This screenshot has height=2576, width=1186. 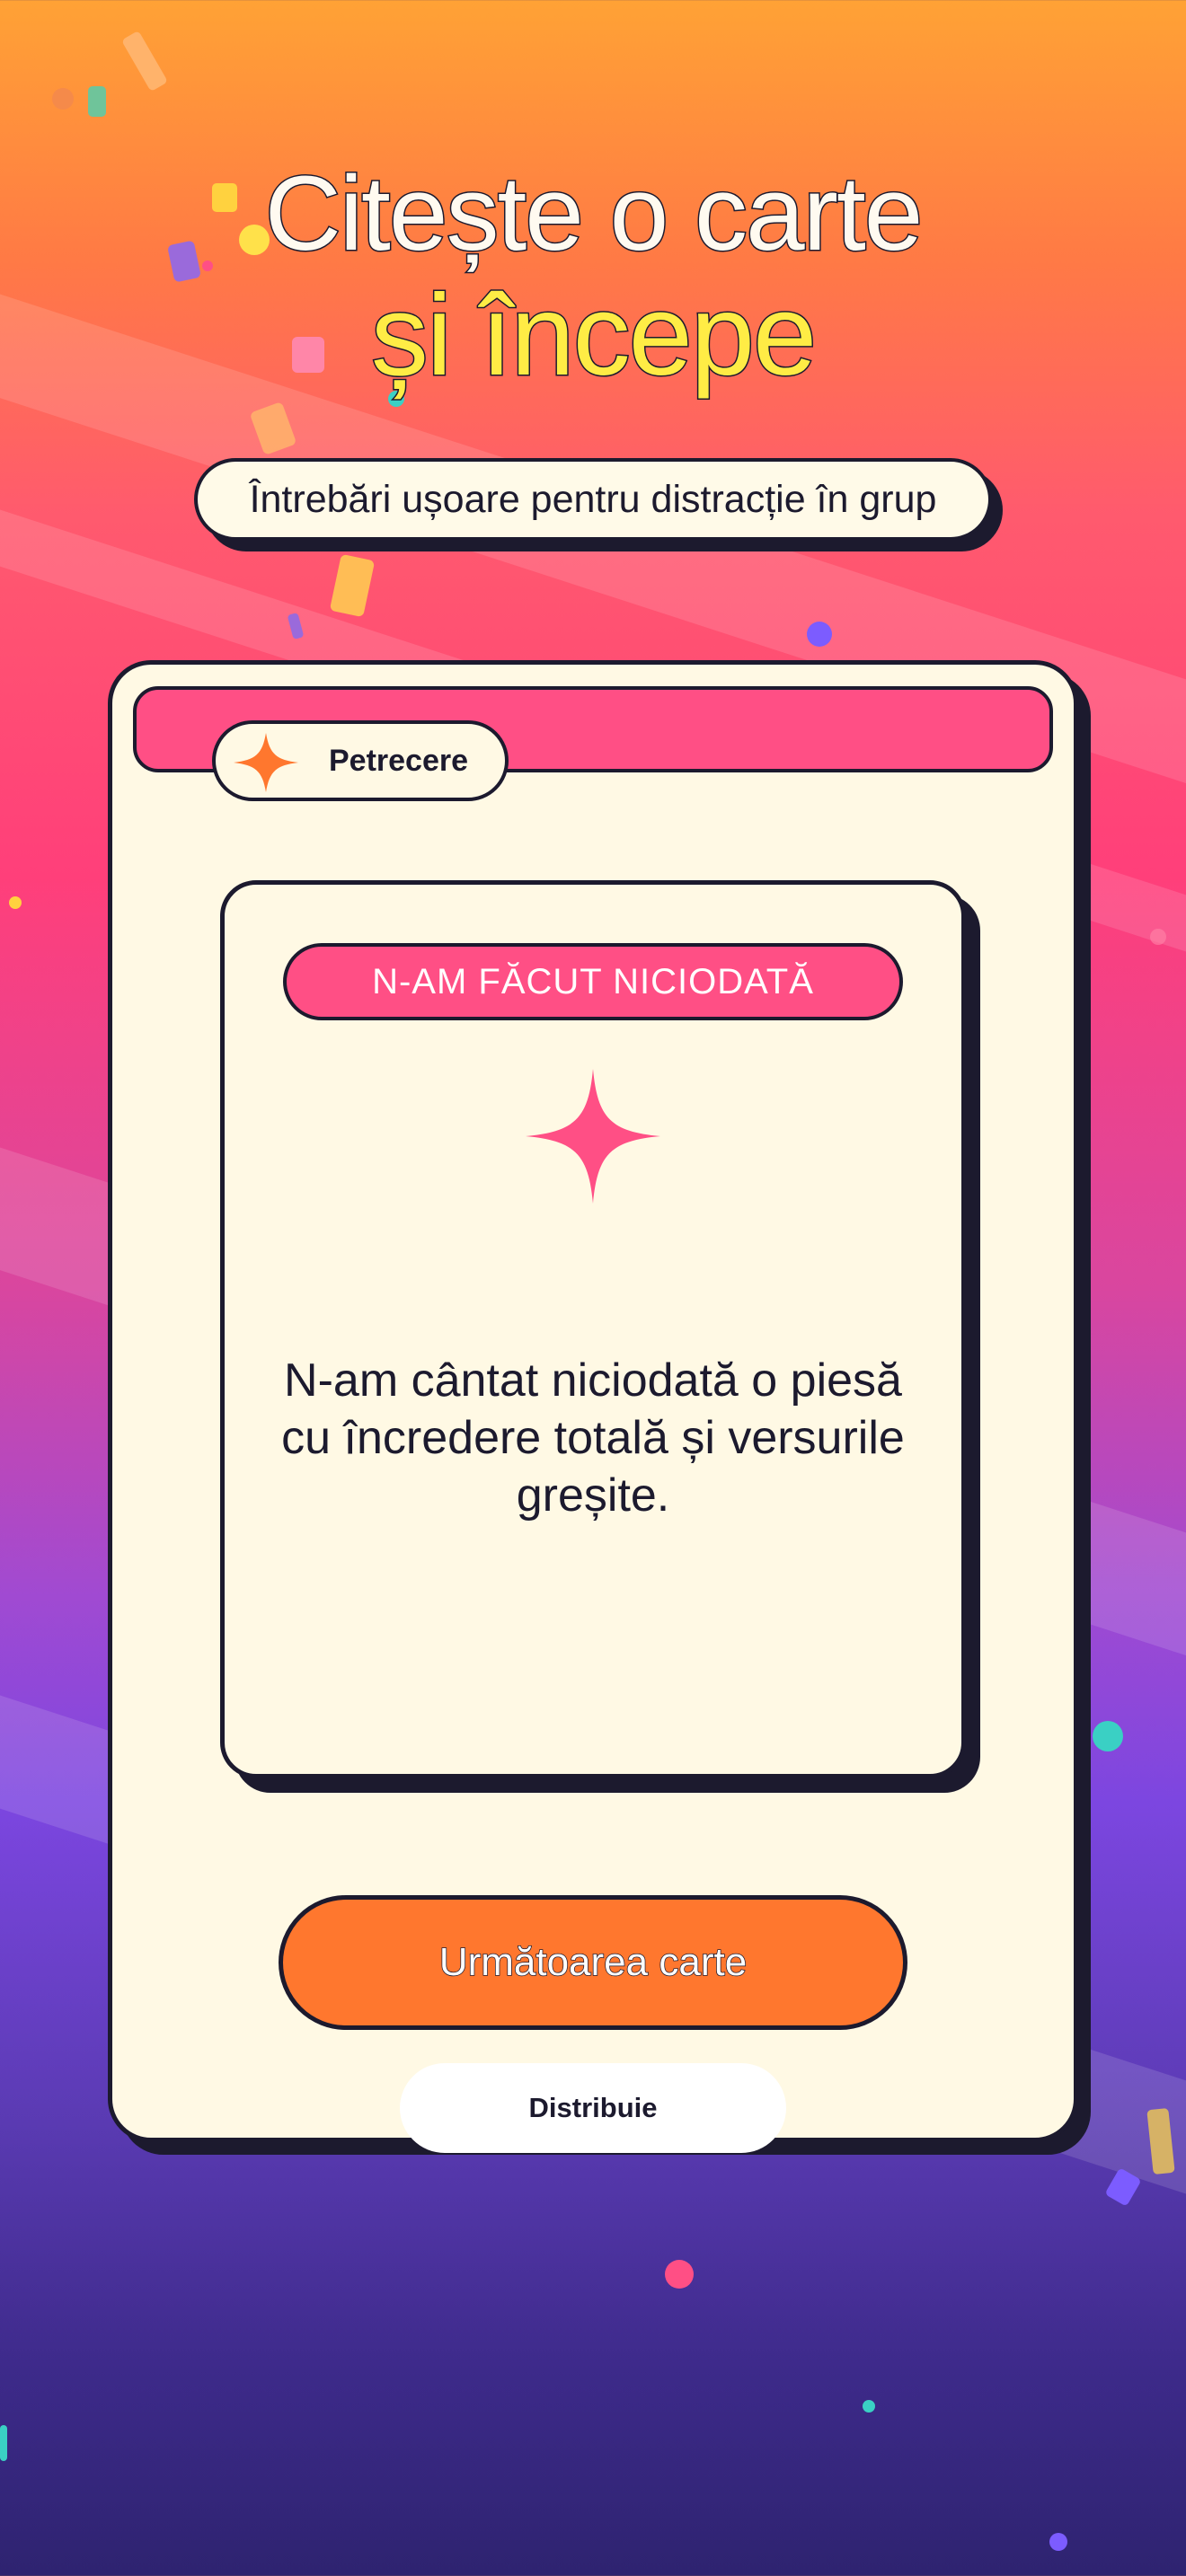 I want to click on category-pill: Petrecere, so click(x=360, y=760).